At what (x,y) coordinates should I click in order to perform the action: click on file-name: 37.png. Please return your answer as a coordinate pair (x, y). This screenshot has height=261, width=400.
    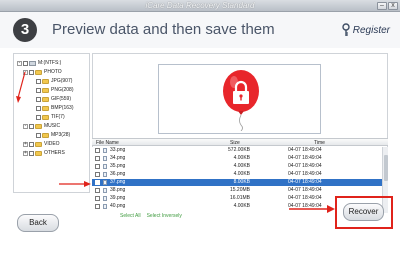
    Looking at the image, I should click on (118, 182).